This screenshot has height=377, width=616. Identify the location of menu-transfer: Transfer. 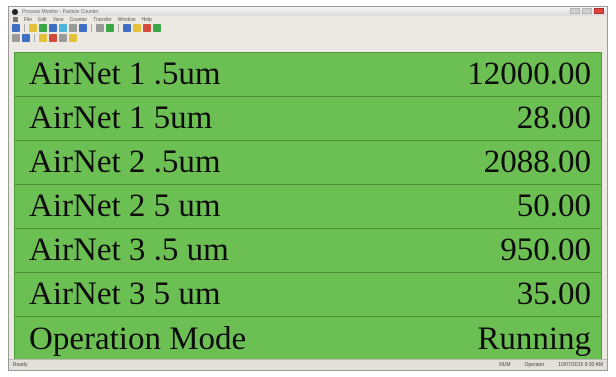
(102, 20).